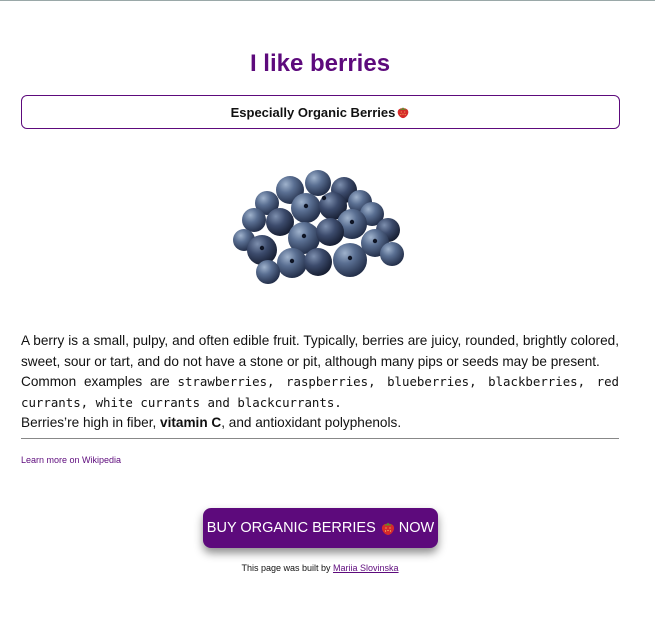  What do you see at coordinates (191, 422) in the screenshot?
I see `vitamin-c-bold: vitamin C` at bounding box center [191, 422].